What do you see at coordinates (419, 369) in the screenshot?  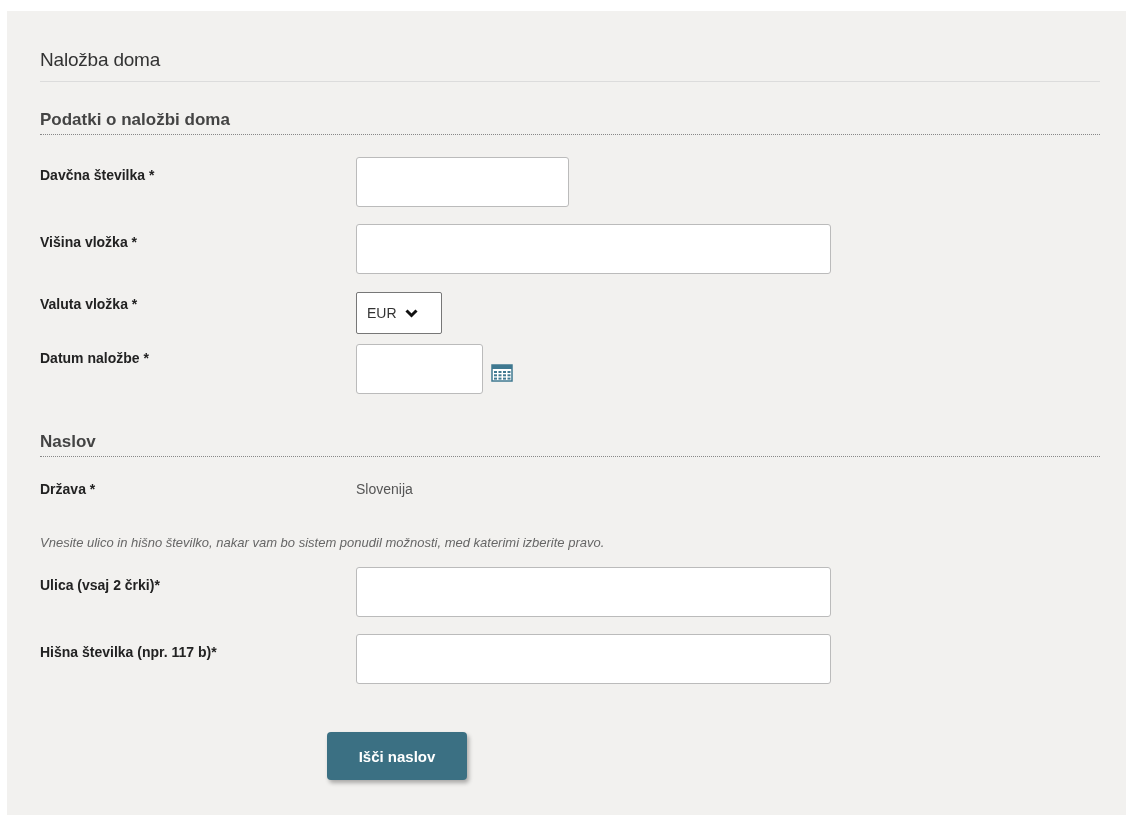 I see `date-field` at bounding box center [419, 369].